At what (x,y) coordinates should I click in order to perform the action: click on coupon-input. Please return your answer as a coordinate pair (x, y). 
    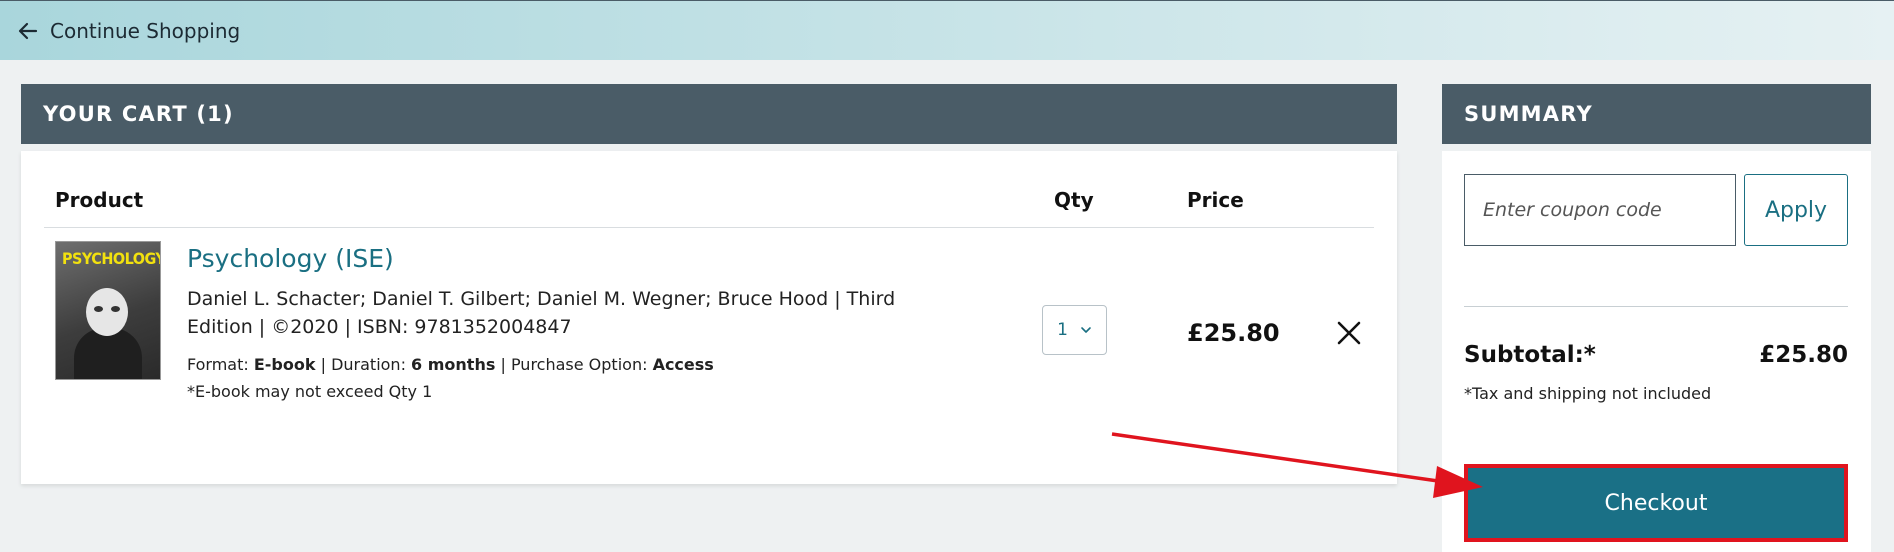
    Looking at the image, I should click on (1600, 210).